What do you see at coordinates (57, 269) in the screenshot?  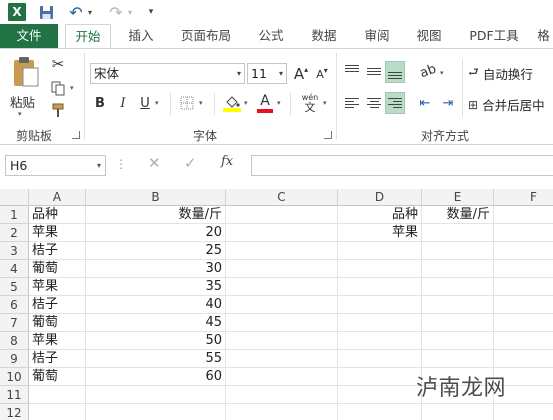 I see `cell-a4: 葡萄` at bounding box center [57, 269].